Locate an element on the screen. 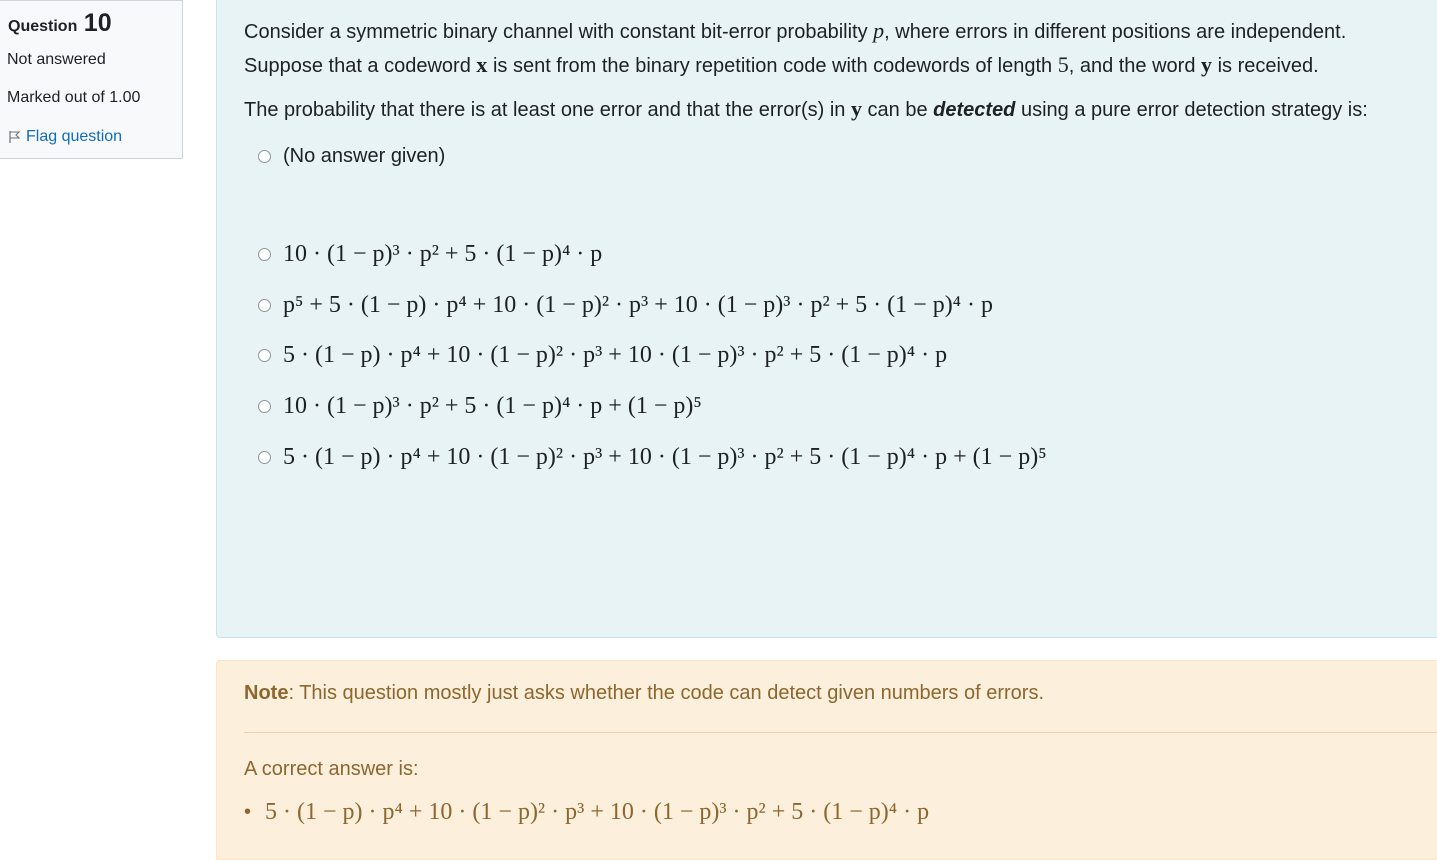 The width and height of the screenshot is (1437, 860). question-word: Question is located at coordinates (43, 26).